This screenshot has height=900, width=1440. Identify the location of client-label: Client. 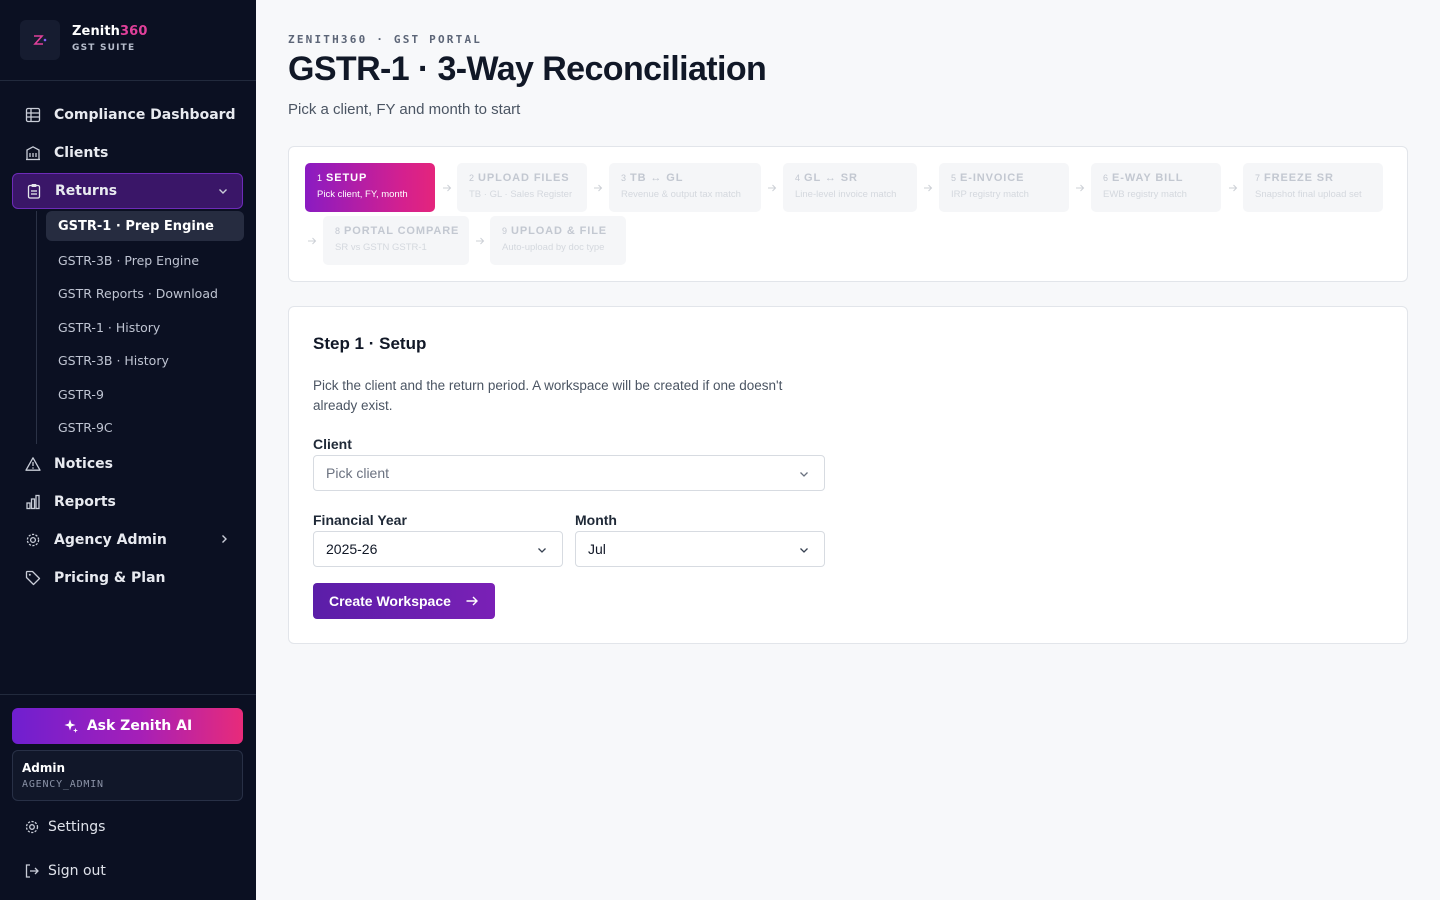
(332, 444).